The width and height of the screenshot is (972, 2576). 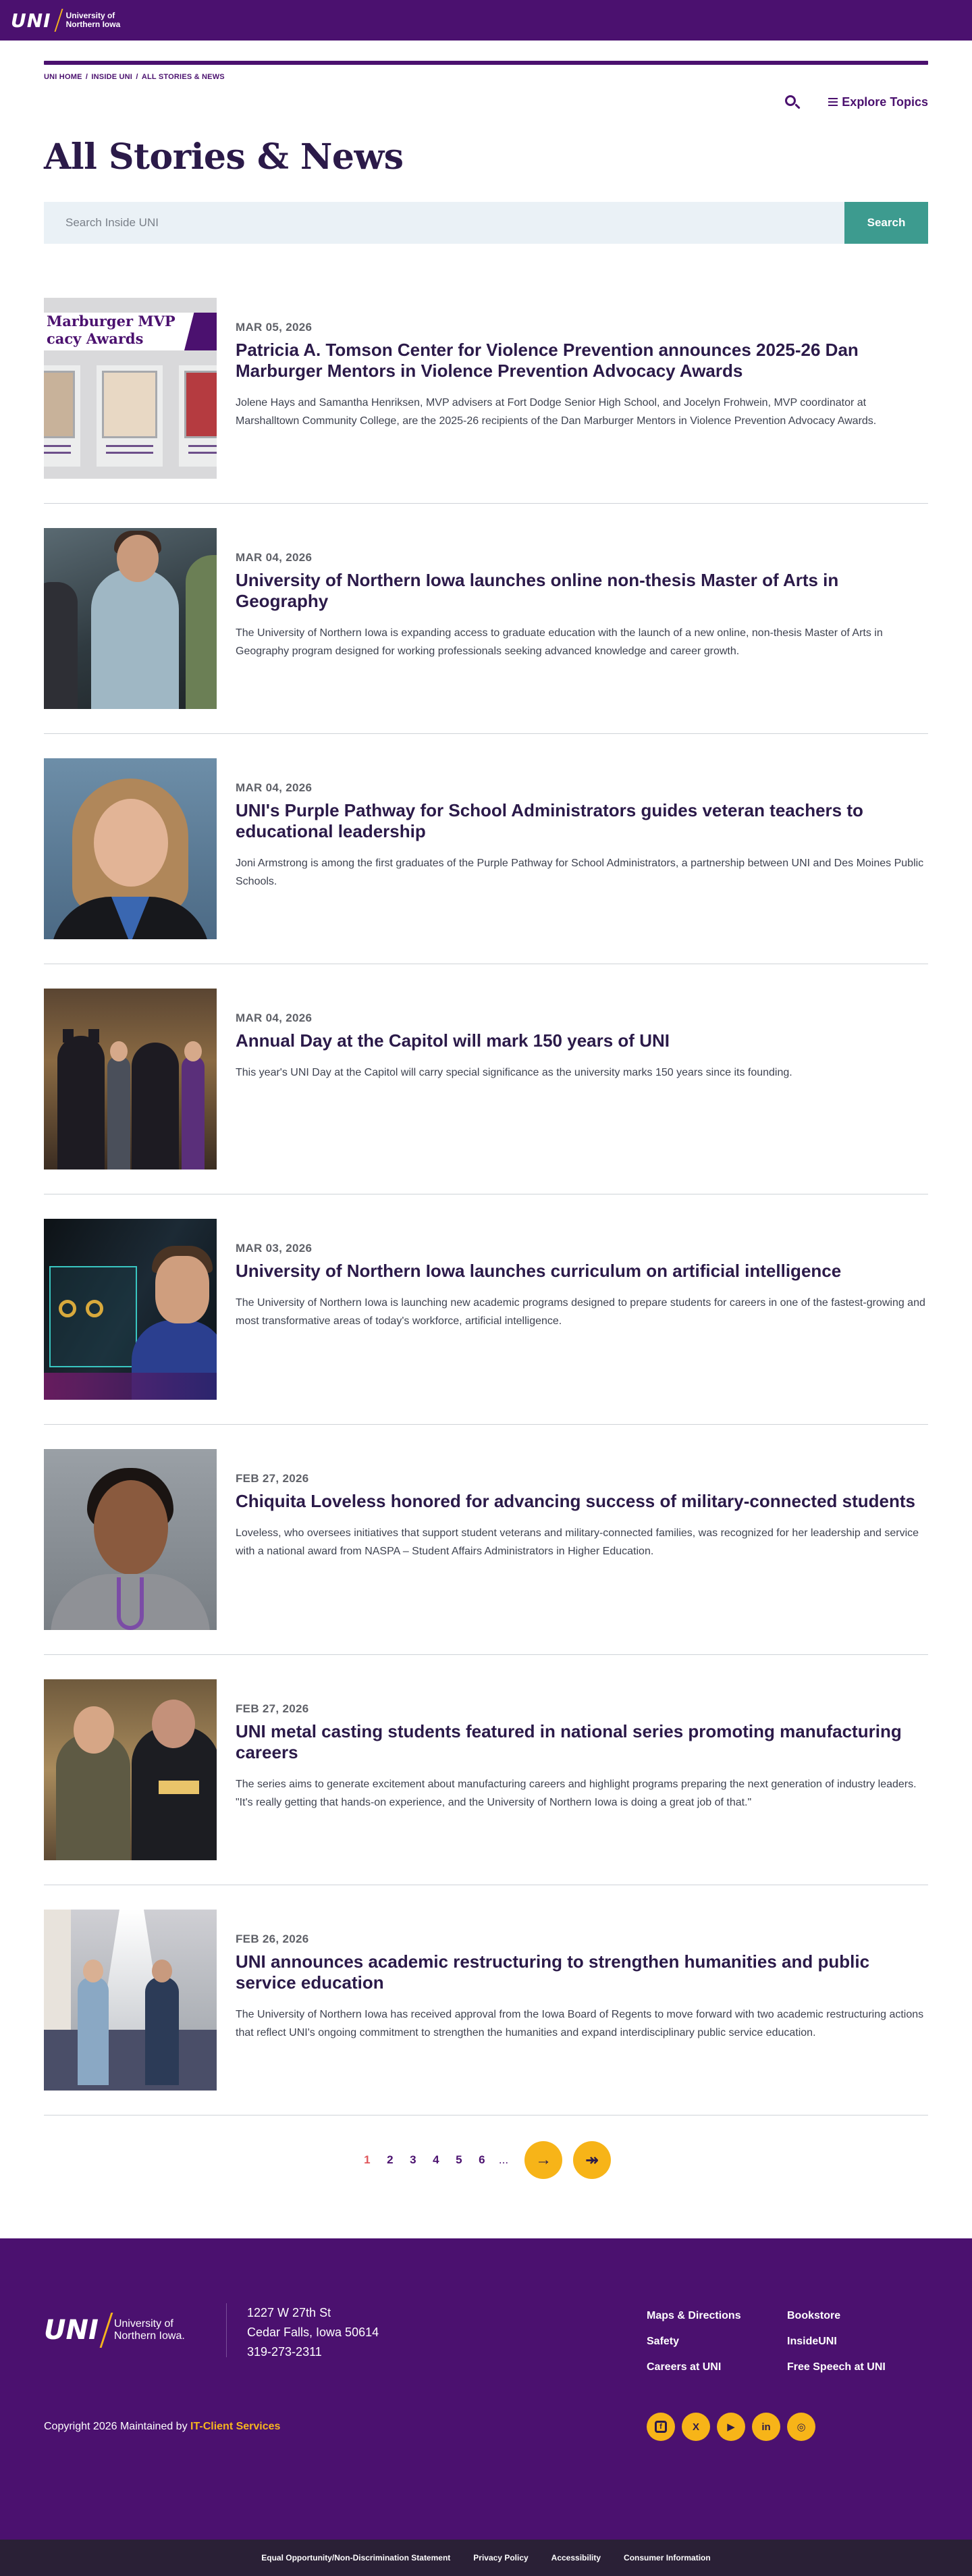 What do you see at coordinates (592, 2160) in the screenshot?
I see `last-page-button: ↠` at bounding box center [592, 2160].